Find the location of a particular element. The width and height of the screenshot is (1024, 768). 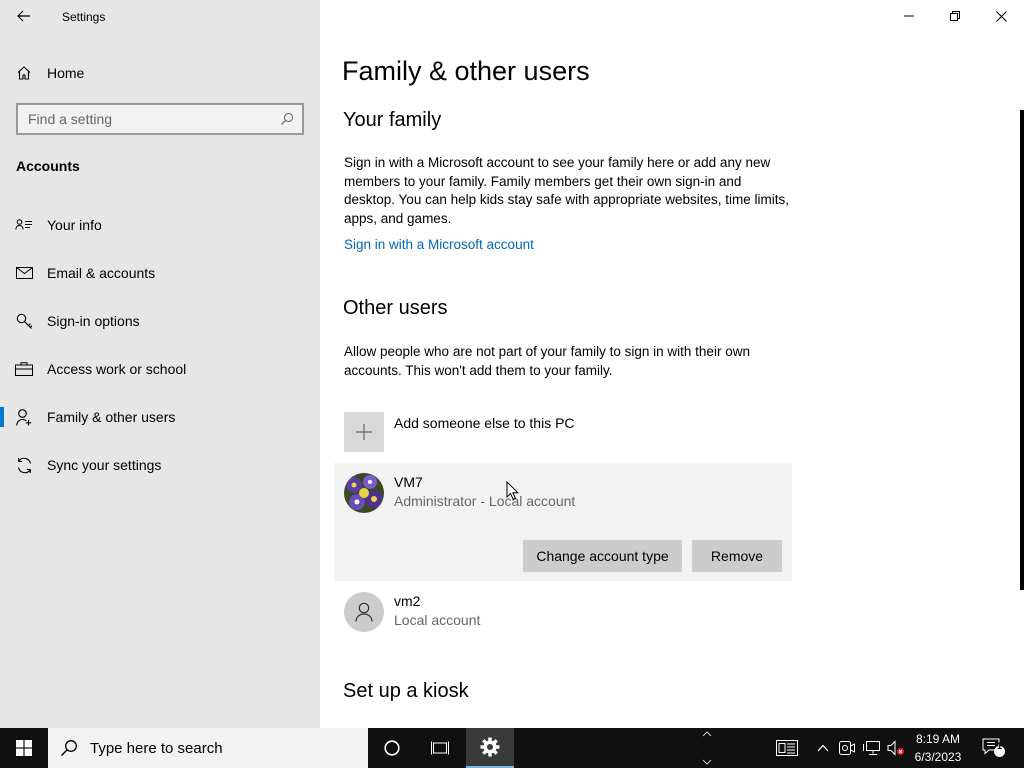

nav-item-your-info: Your info is located at coordinates (160, 225).